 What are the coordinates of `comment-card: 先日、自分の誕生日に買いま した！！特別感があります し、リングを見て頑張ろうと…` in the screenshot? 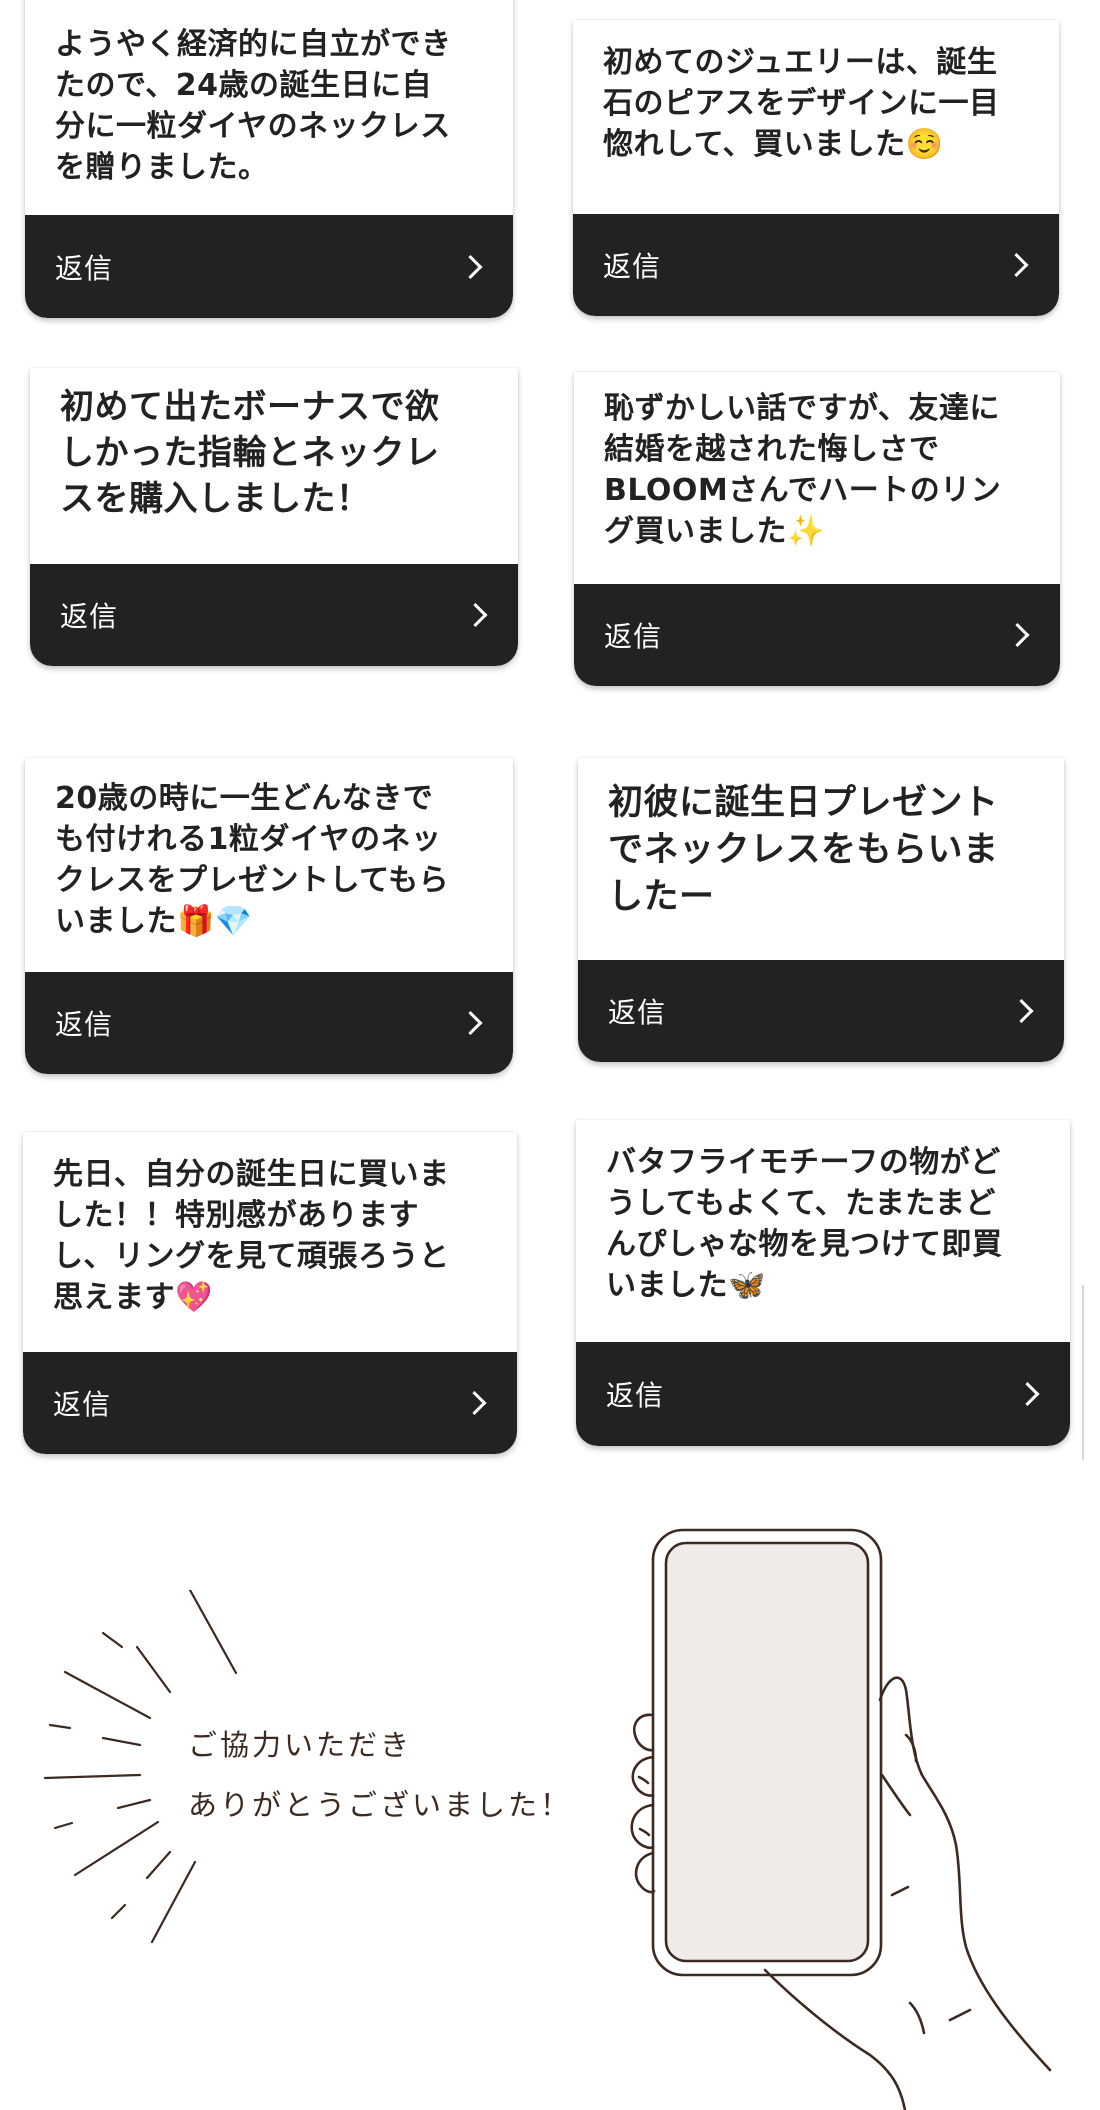 It's located at (270, 1293).